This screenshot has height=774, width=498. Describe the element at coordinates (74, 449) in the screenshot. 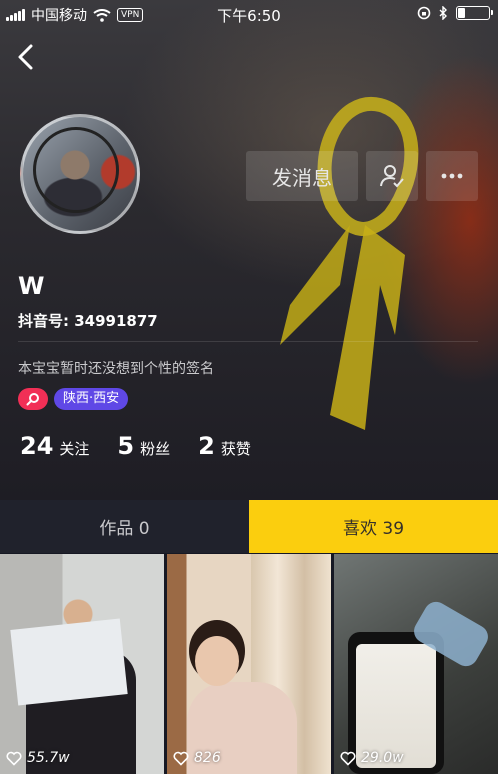

I see `stat-following-label: 关注` at that location.